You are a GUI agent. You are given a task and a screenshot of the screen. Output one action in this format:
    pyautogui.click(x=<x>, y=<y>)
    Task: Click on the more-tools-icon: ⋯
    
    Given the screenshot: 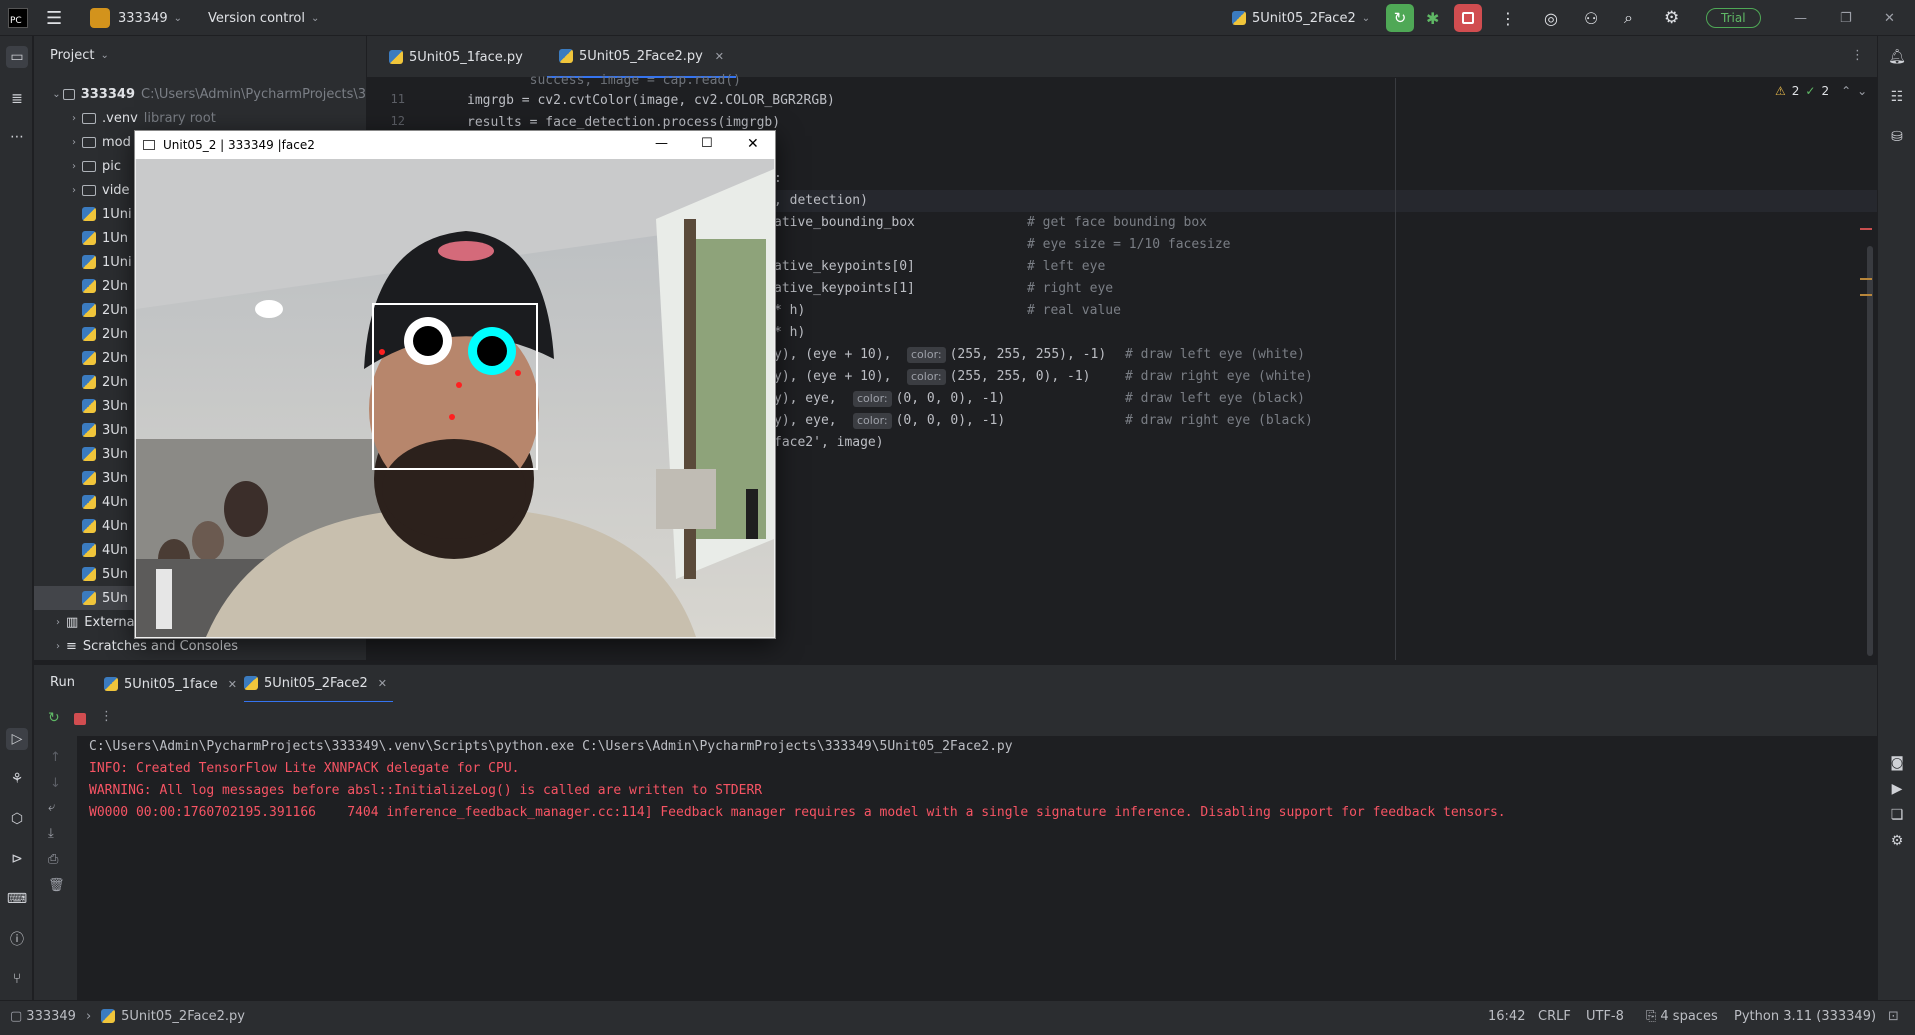 What is the action you would take?
    pyautogui.click(x=17, y=137)
    